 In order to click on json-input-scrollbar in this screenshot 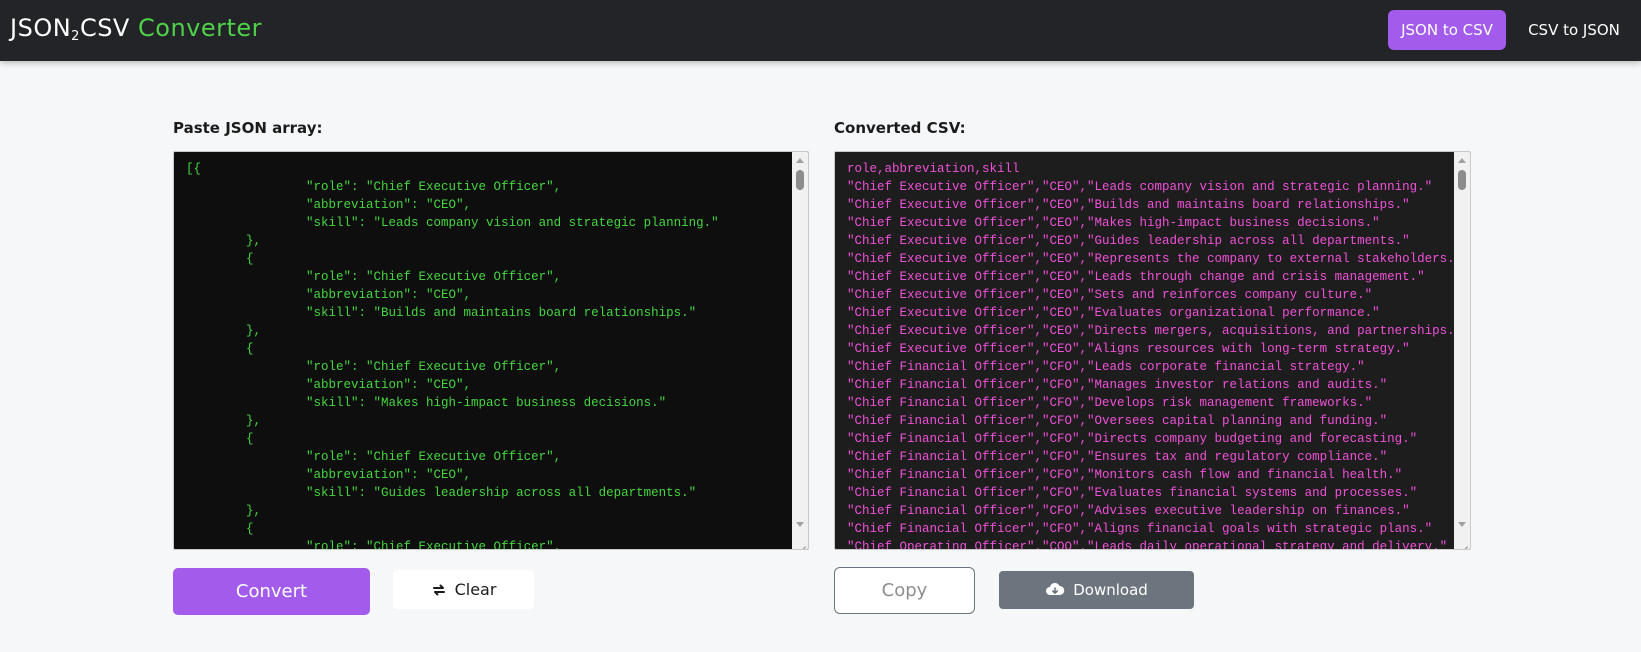, I will do `click(800, 350)`.